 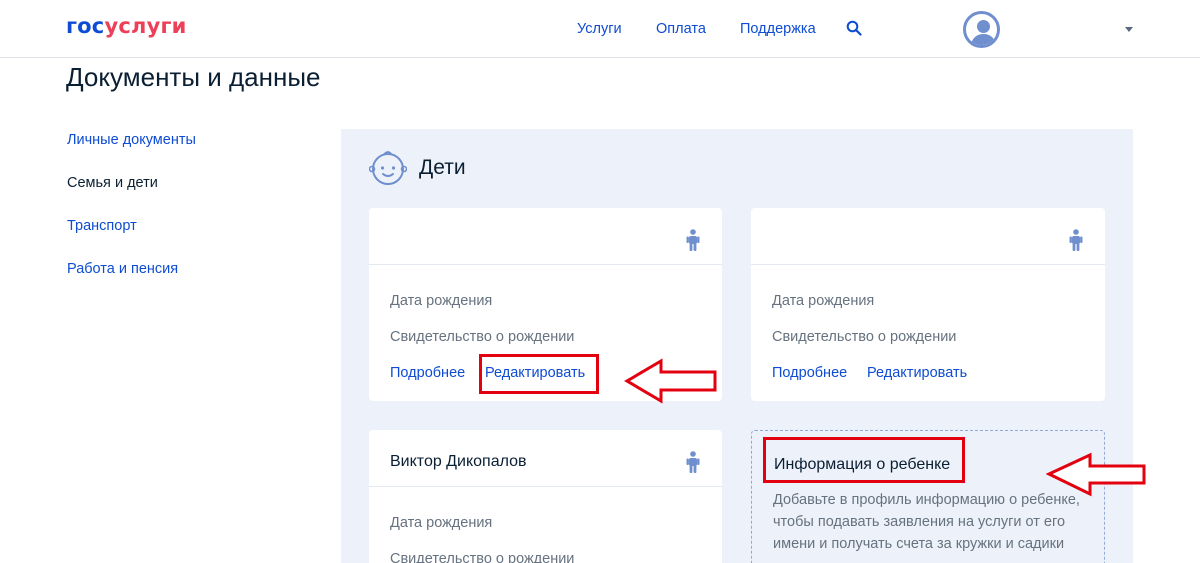 I want to click on info-title-highlight-box, so click(x=864, y=460).